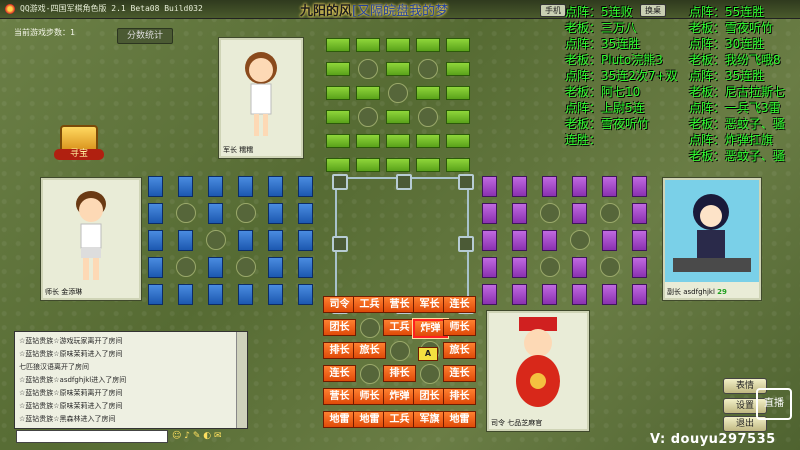 Image resolution: width=800 pixels, height=450 pixels. I want to click on orange-piece: 军旗, so click(429, 419).